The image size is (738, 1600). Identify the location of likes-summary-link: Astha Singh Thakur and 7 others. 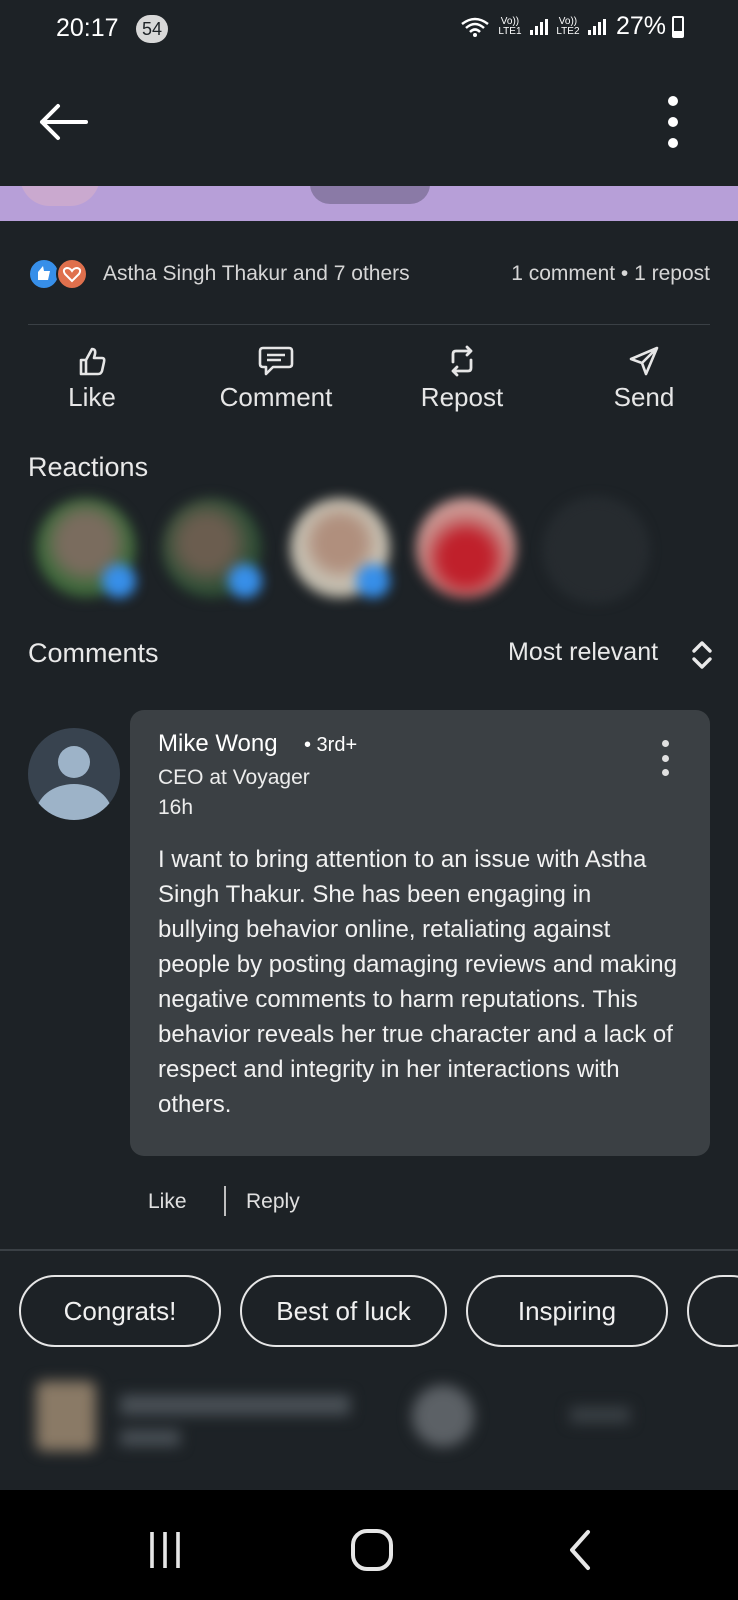
(256, 274).